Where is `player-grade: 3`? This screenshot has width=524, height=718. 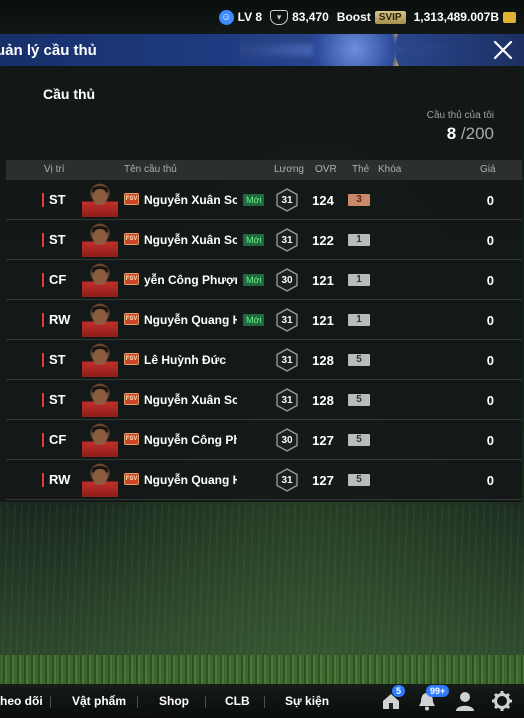
player-grade: 3 is located at coordinates (359, 200).